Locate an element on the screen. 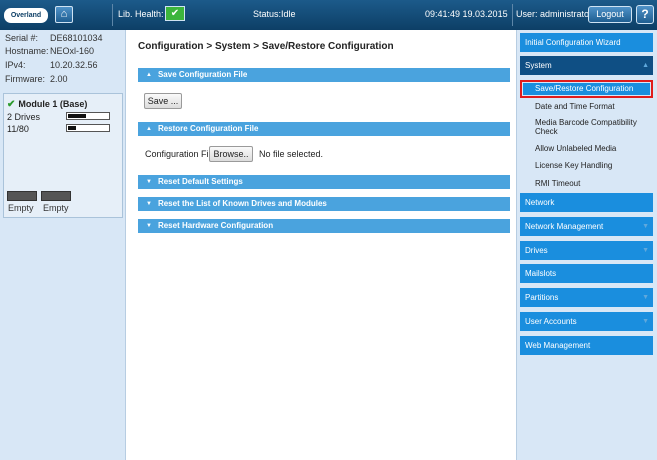 The width and height of the screenshot is (657, 460). hostname-row: Hostname: NEOxl-160 is located at coordinates (49, 51).